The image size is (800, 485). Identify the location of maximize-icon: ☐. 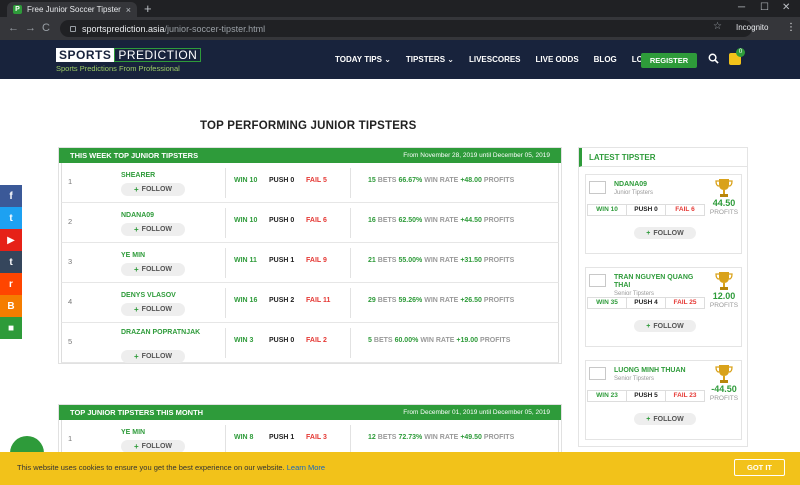
(764, 7).